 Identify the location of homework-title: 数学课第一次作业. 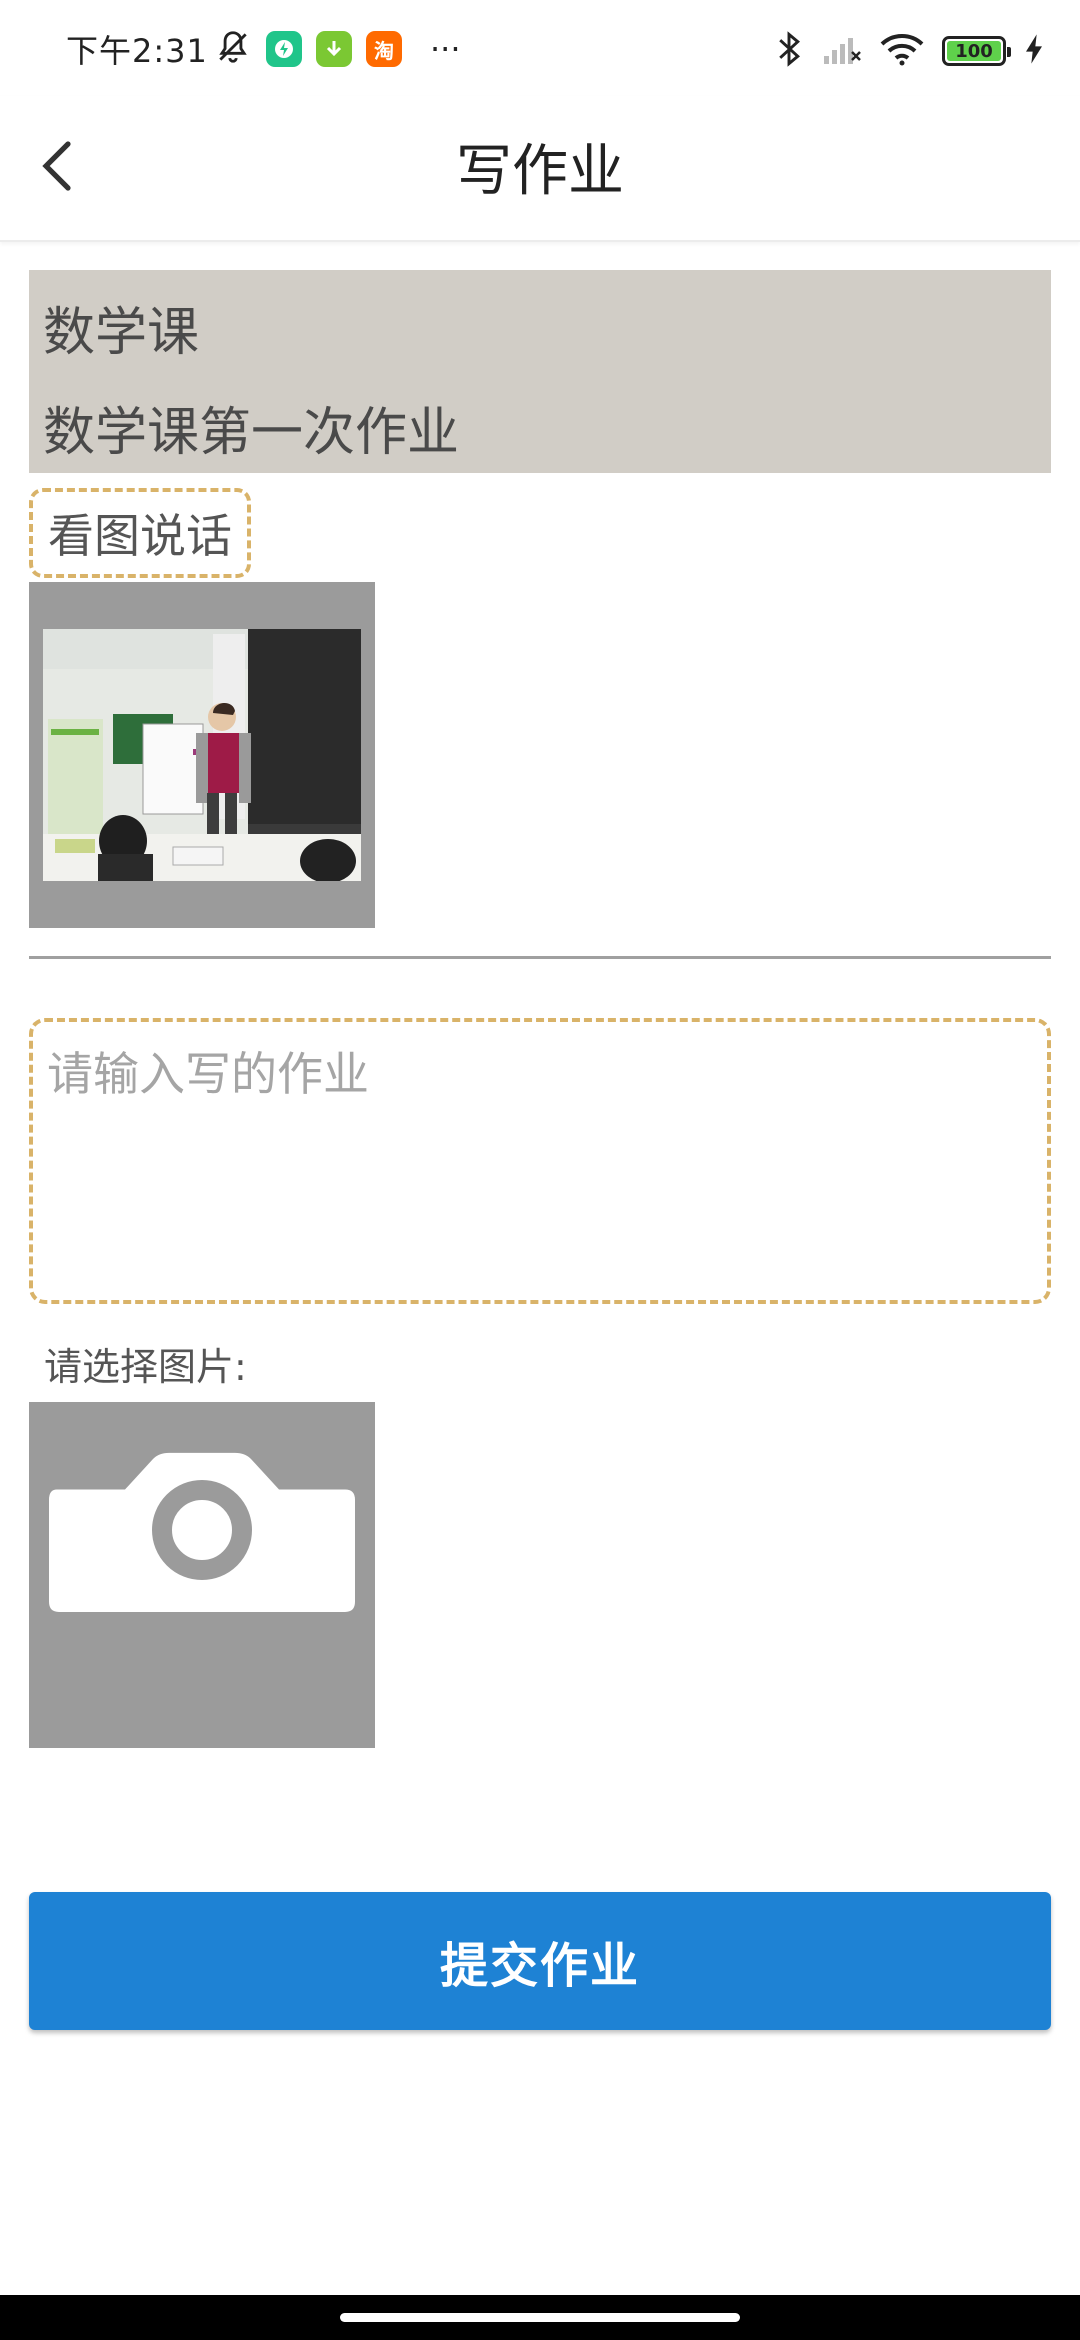
(251, 433).